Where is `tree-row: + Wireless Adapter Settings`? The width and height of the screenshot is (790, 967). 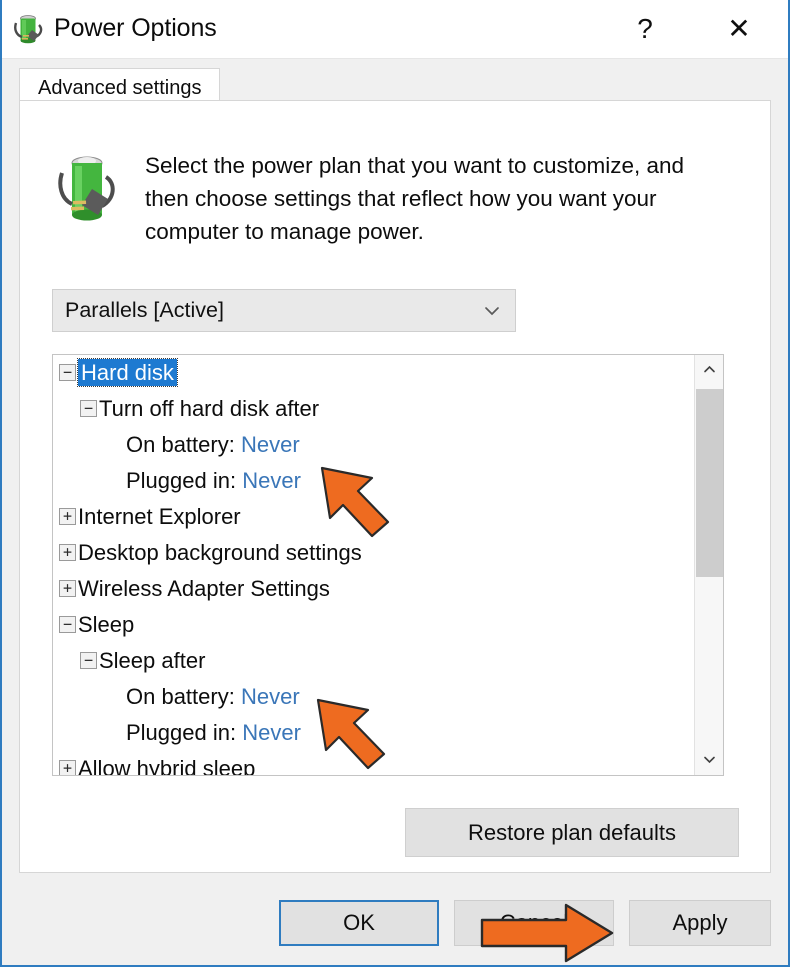
tree-row: + Wireless Adapter Settings is located at coordinates (373, 589).